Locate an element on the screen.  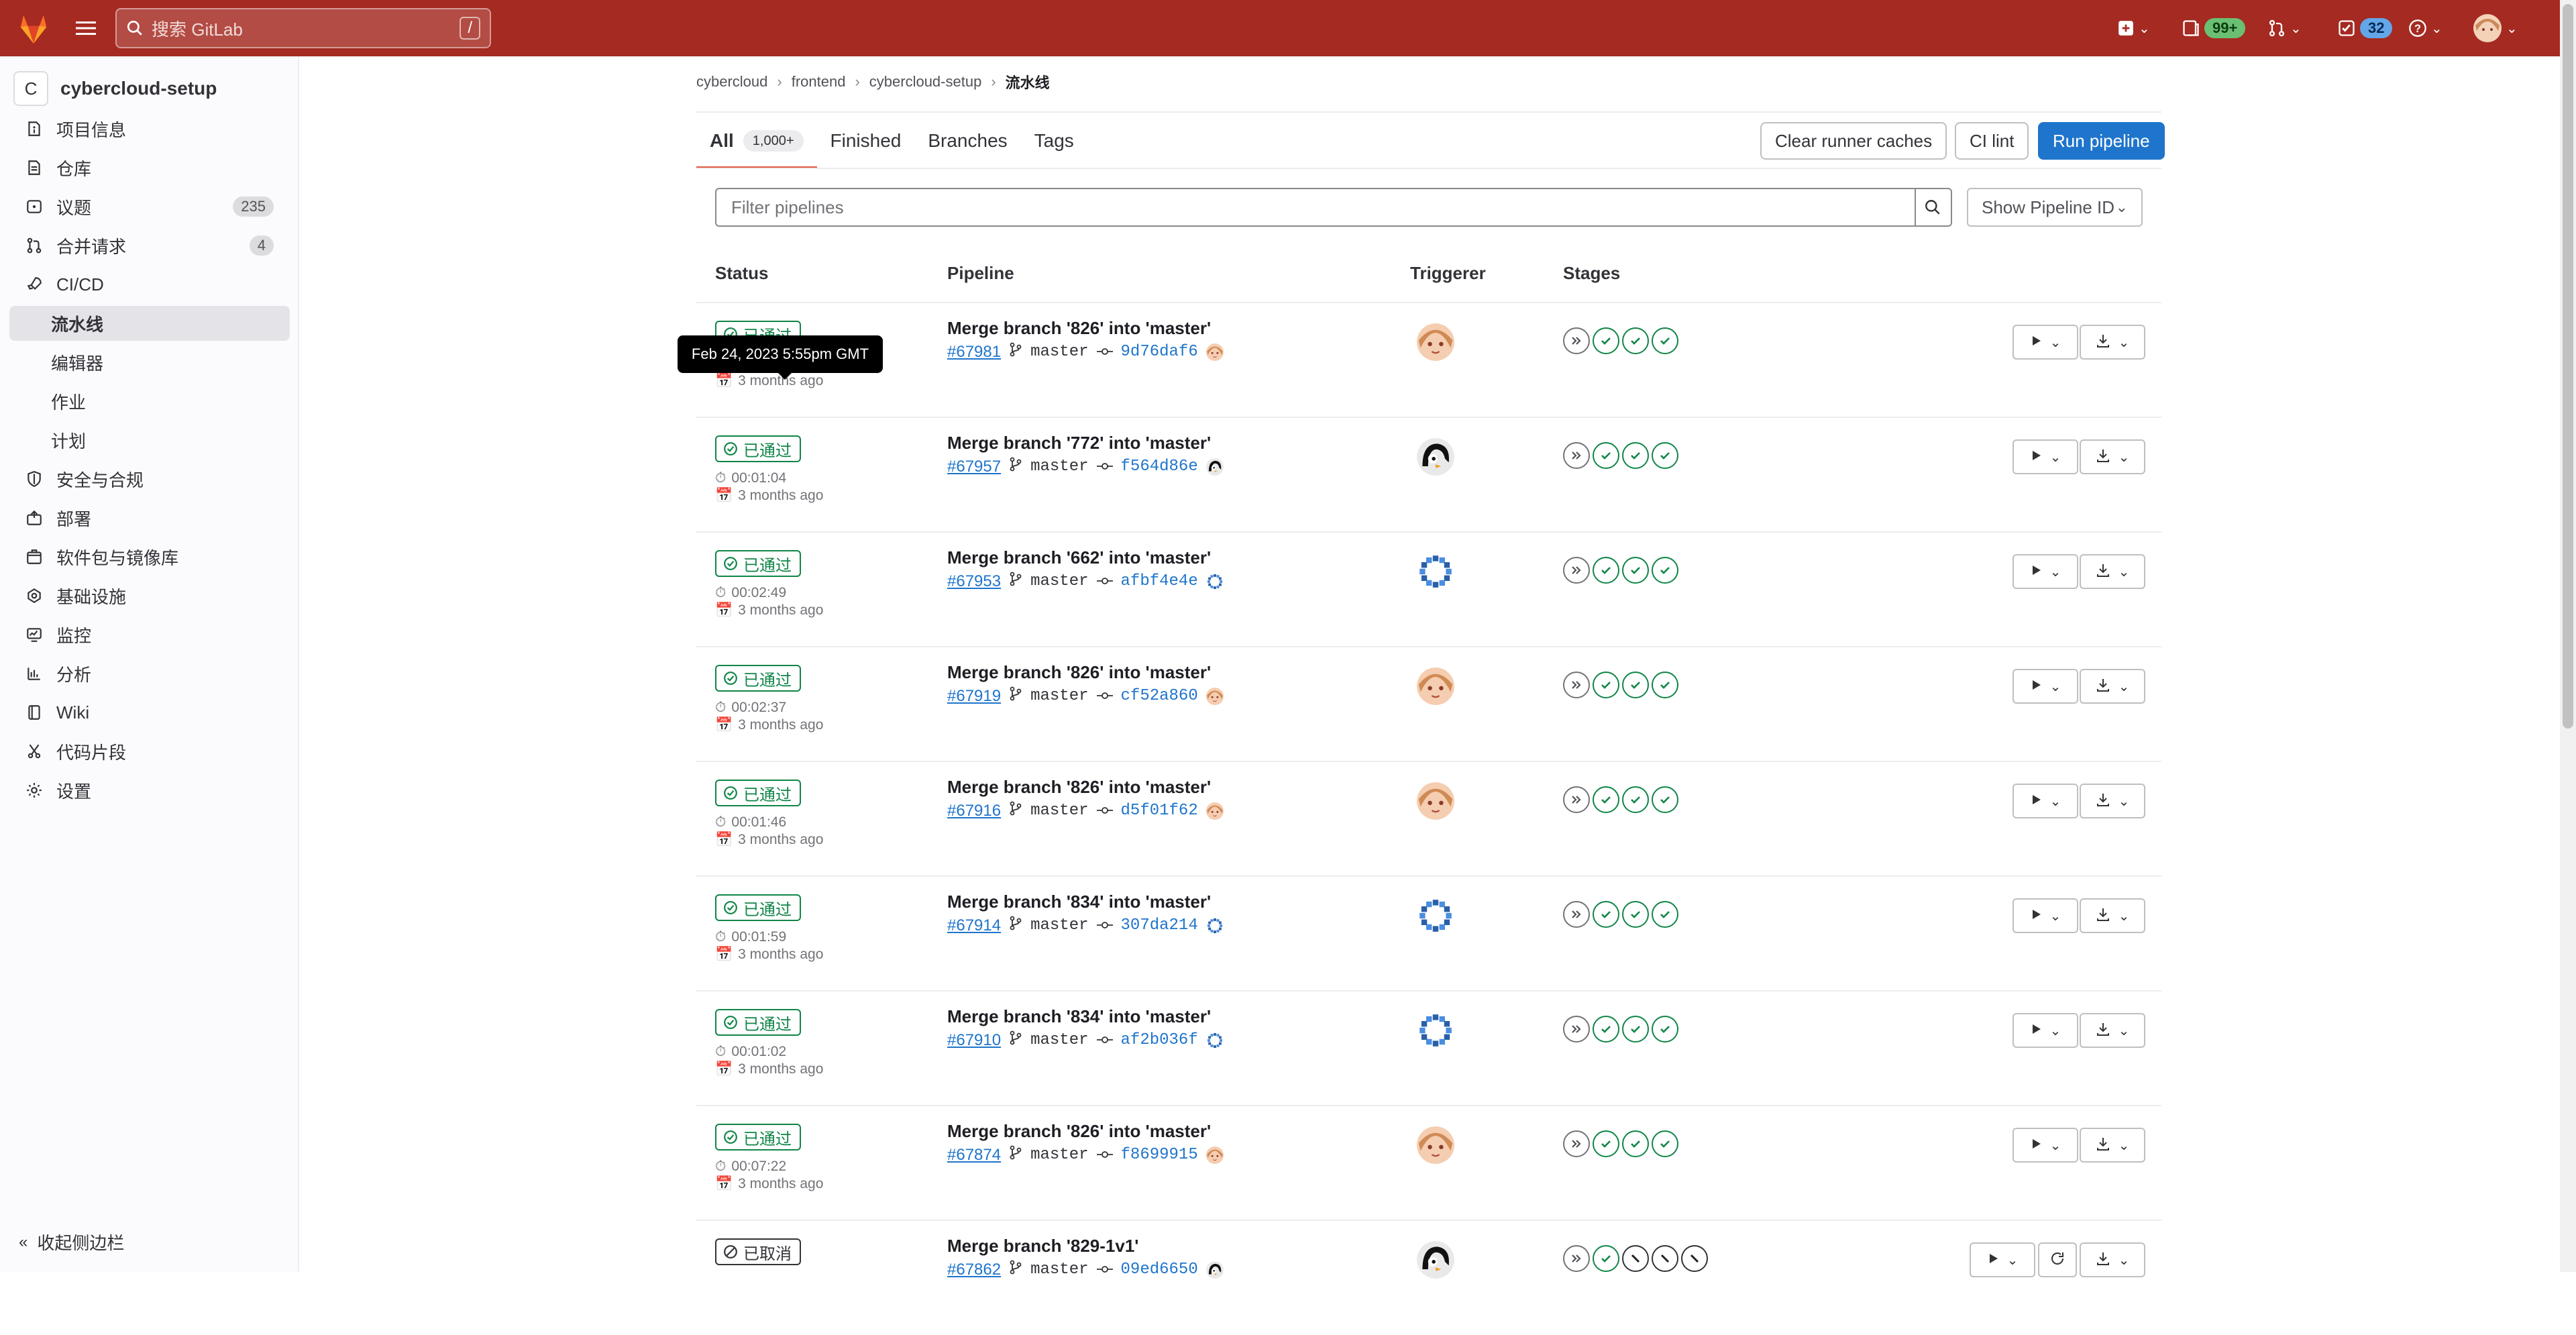
user-menu: ⌄ is located at coordinates (2495, 28).